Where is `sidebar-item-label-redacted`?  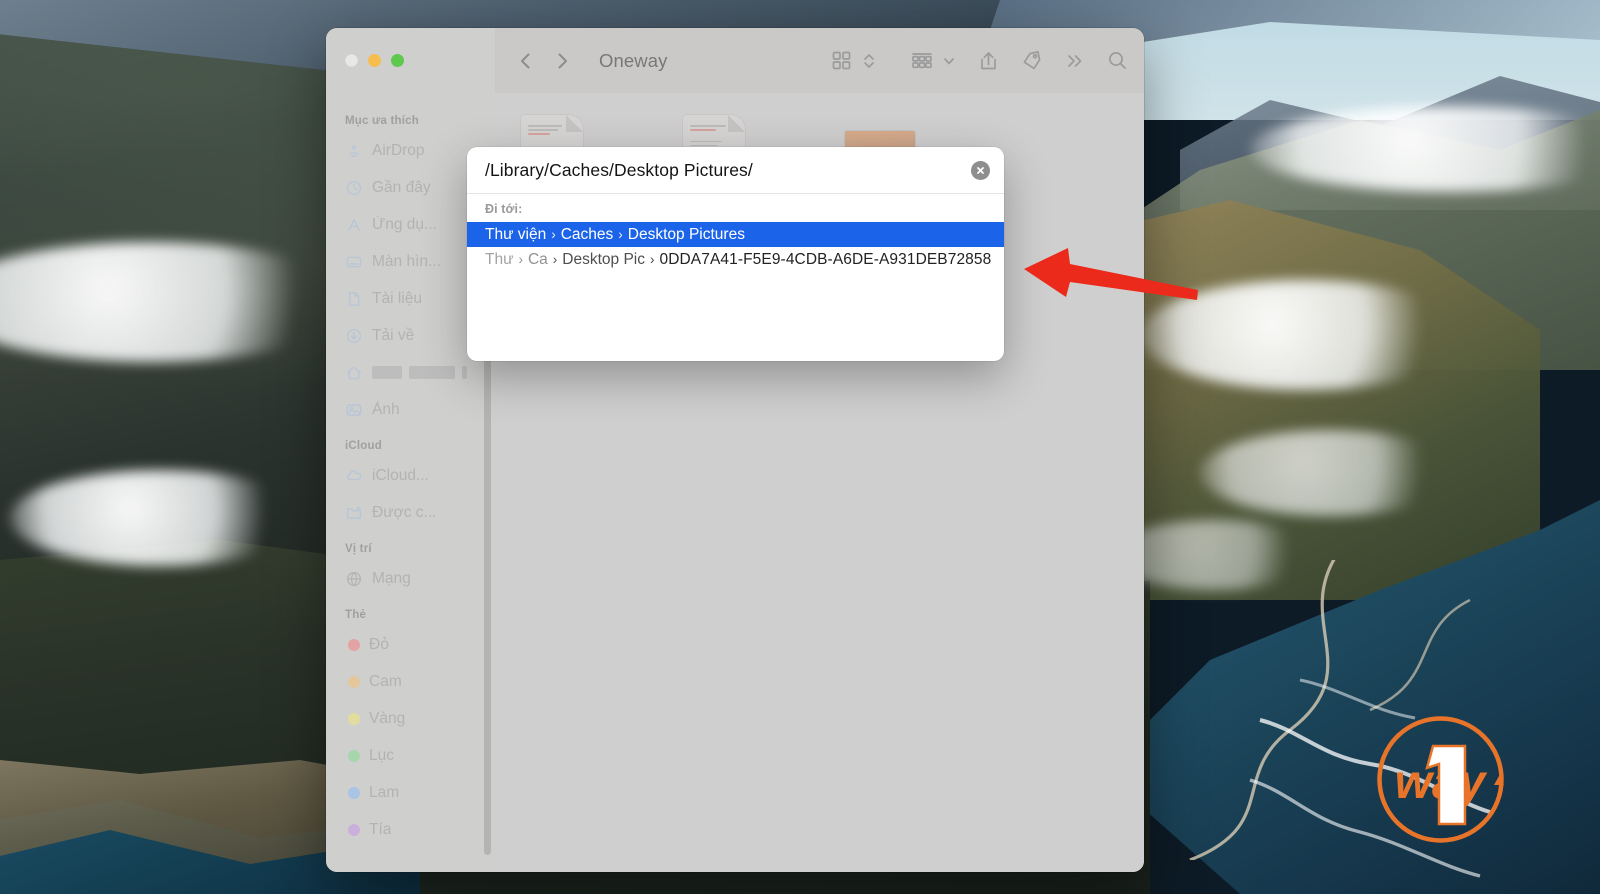 sidebar-item-label-redacted is located at coordinates (419, 372).